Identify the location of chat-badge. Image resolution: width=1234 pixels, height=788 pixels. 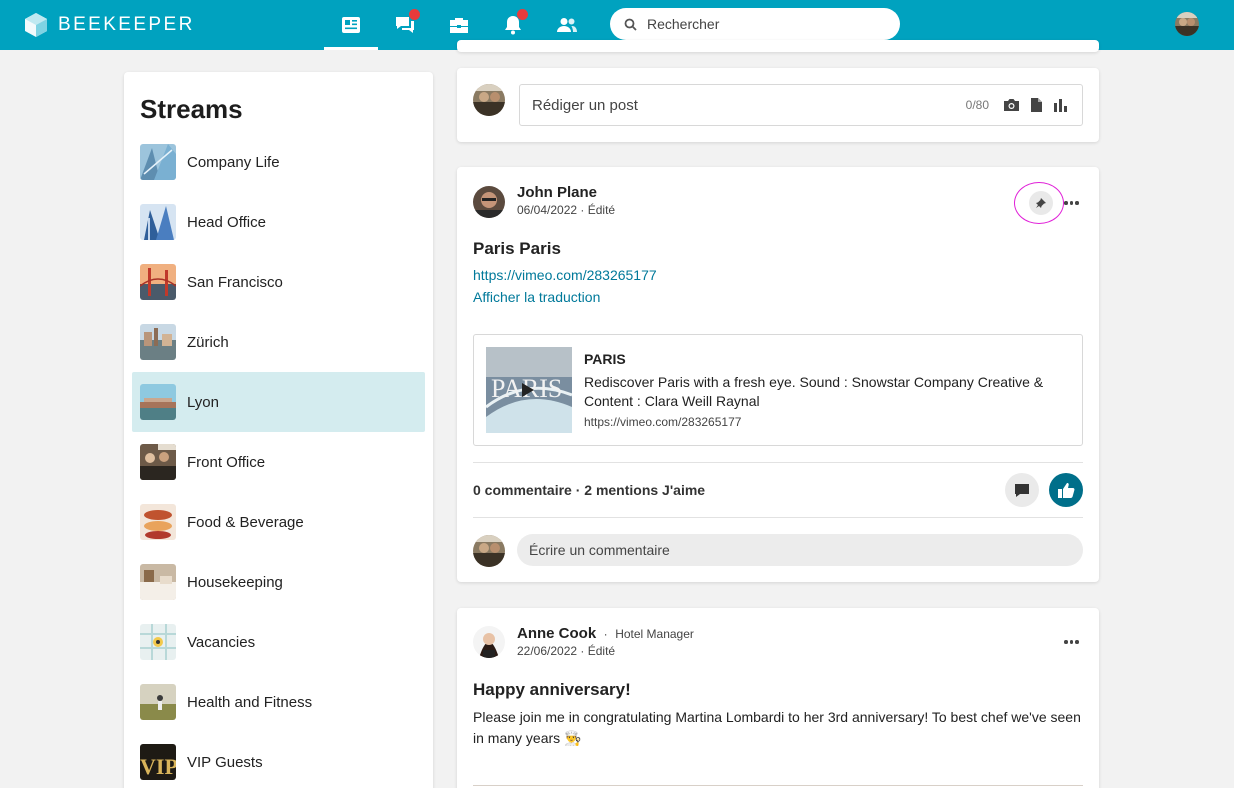
(414, 14).